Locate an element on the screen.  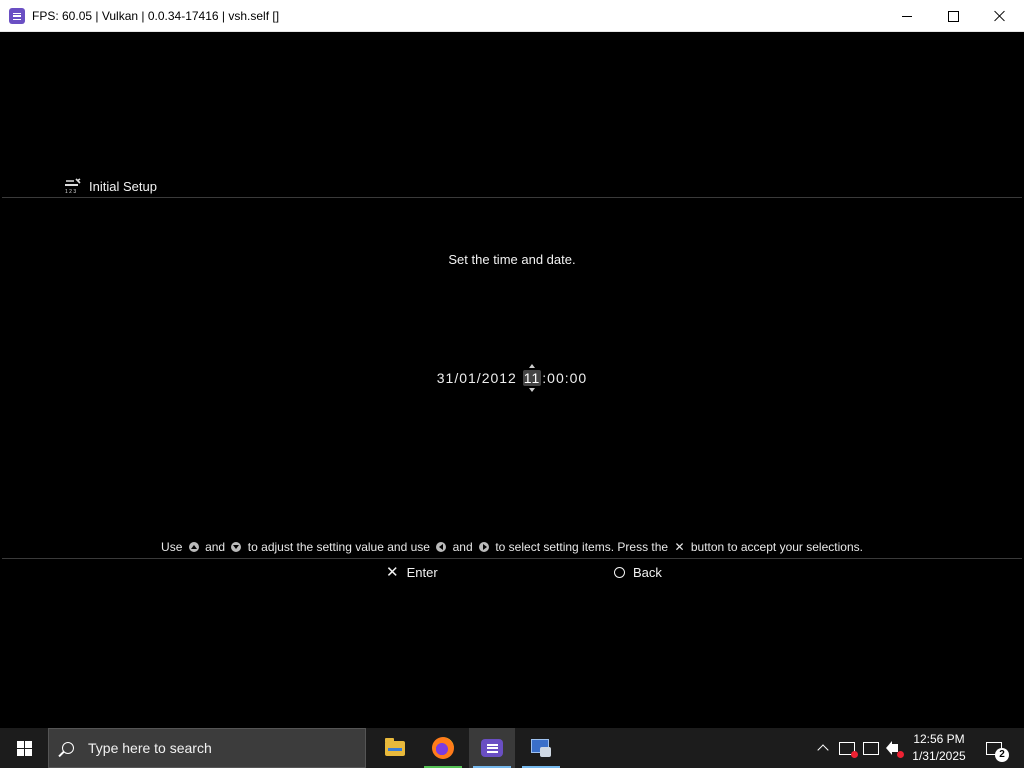
search-icon is located at coordinates (68, 748).